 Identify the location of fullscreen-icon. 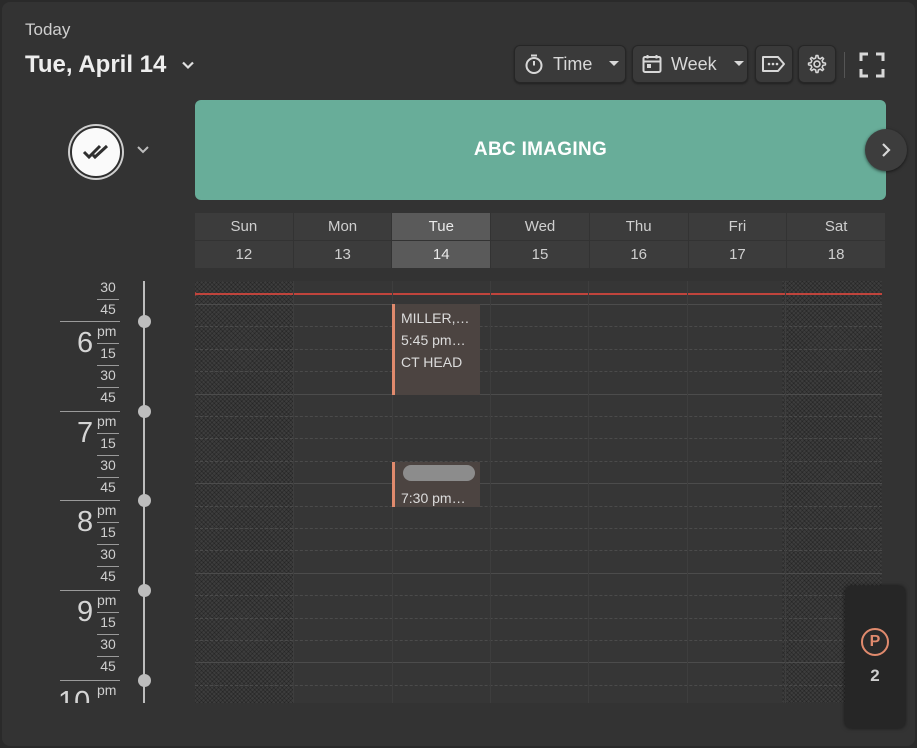
(872, 65).